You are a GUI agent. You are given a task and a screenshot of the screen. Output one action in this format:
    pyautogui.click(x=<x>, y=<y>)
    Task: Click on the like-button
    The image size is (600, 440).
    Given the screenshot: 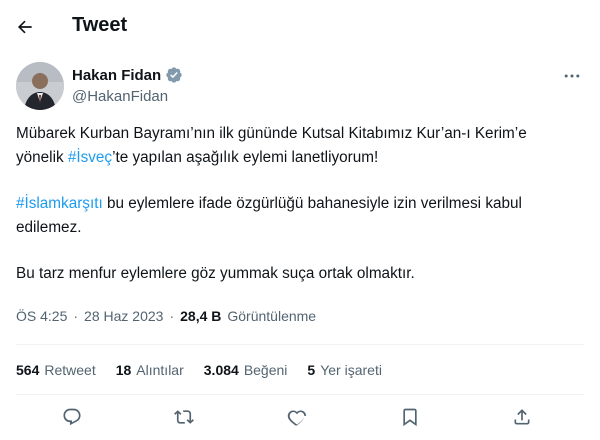 What is the action you would take?
    pyautogui.click(x=297, y=417)
    